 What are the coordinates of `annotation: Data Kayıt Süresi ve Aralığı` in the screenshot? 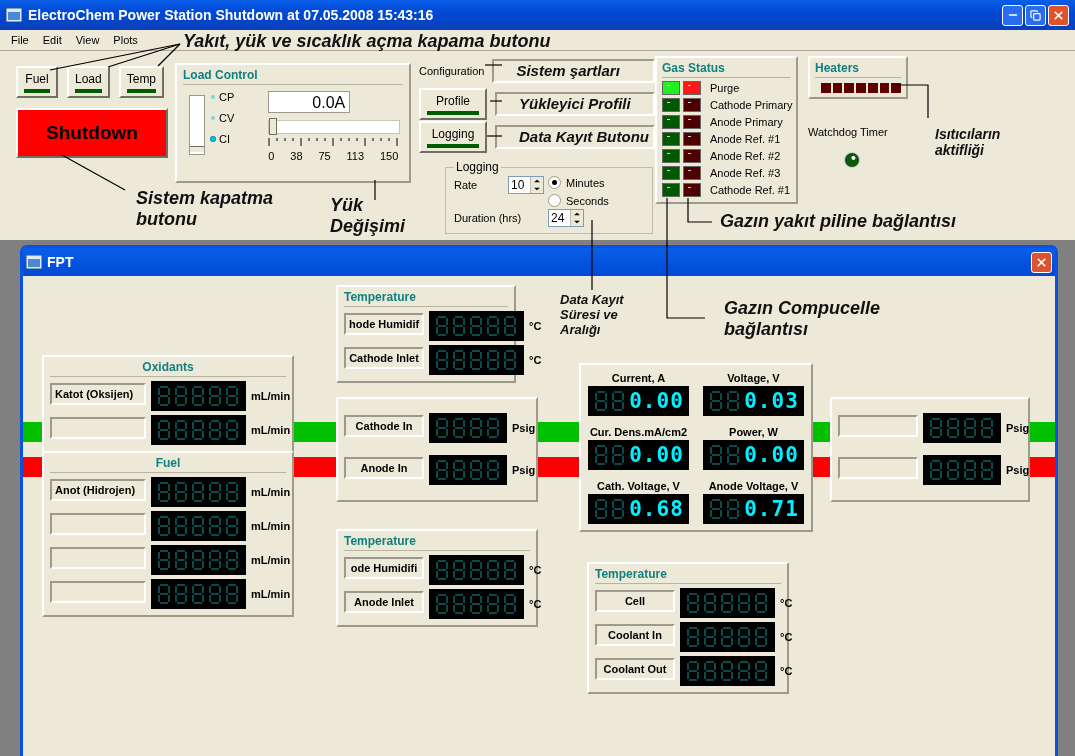 It's located at (592, 315).